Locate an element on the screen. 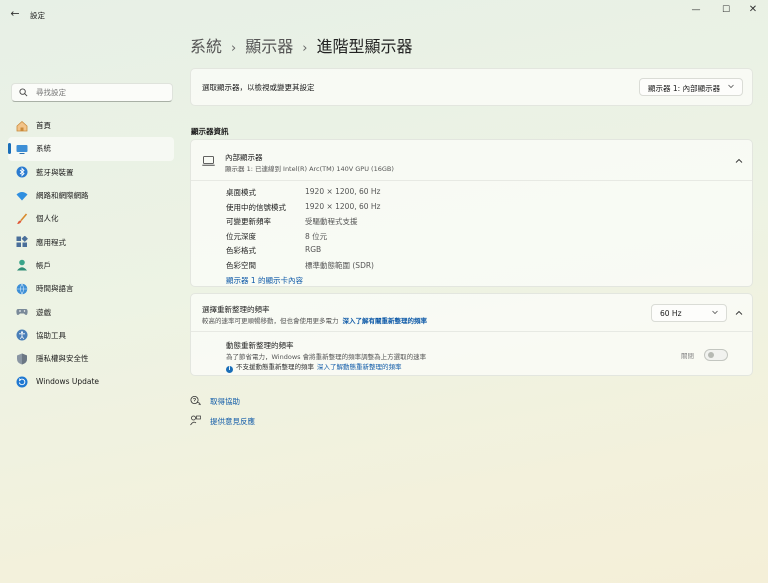  laptop-icon is located at coordinates (208, 161).